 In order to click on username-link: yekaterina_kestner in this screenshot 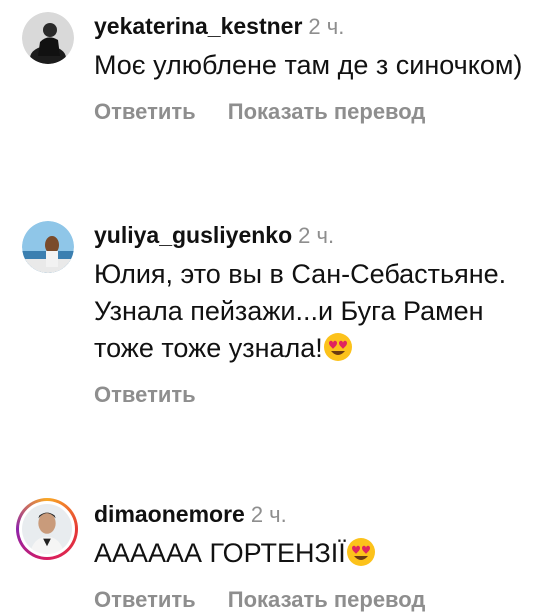, I will do `click(198, 26)`.